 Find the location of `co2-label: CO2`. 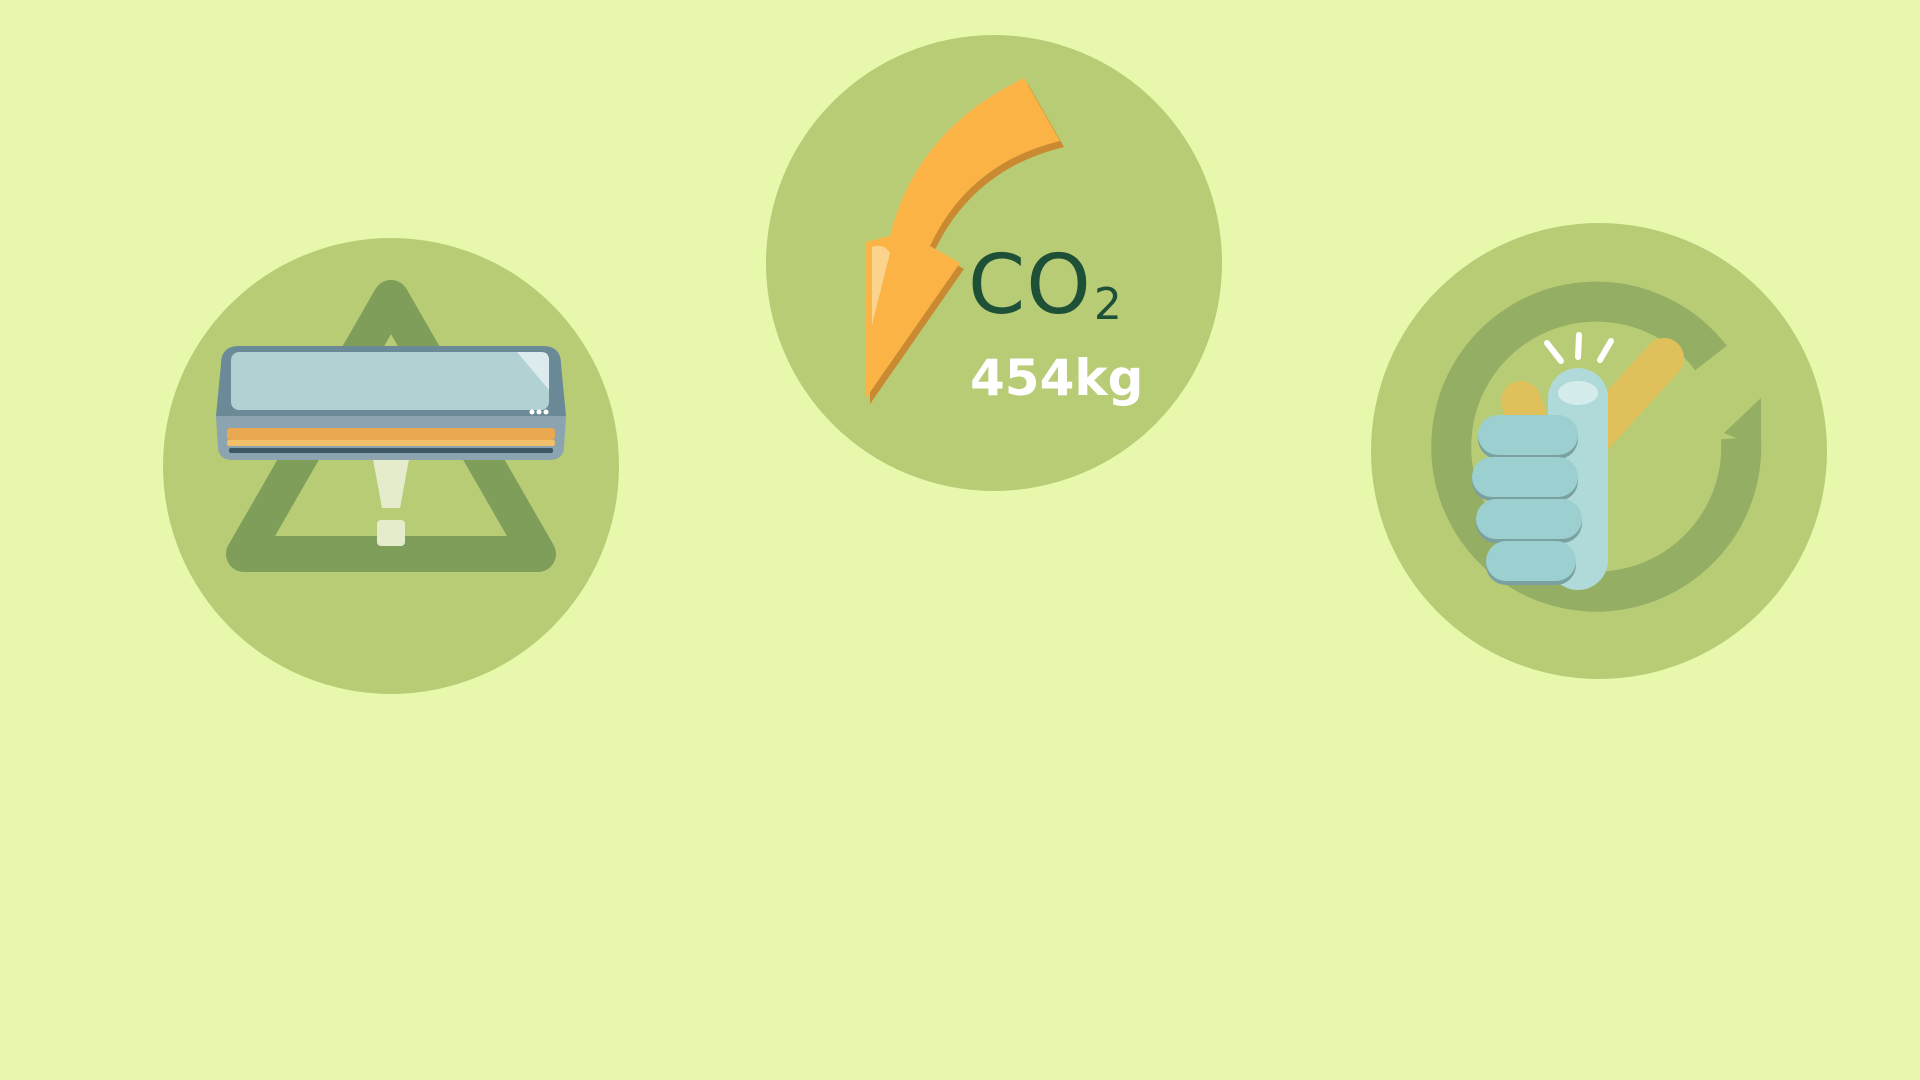

co2-label: CO2 is located at coordinates (1045, 286).